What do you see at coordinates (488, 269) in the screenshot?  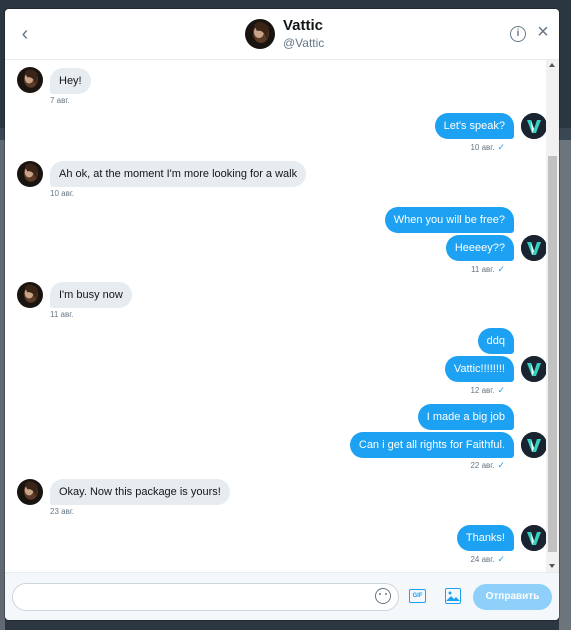 I see `message-timestamp: 11 авг. ✓` at bounding box center [488, 269].